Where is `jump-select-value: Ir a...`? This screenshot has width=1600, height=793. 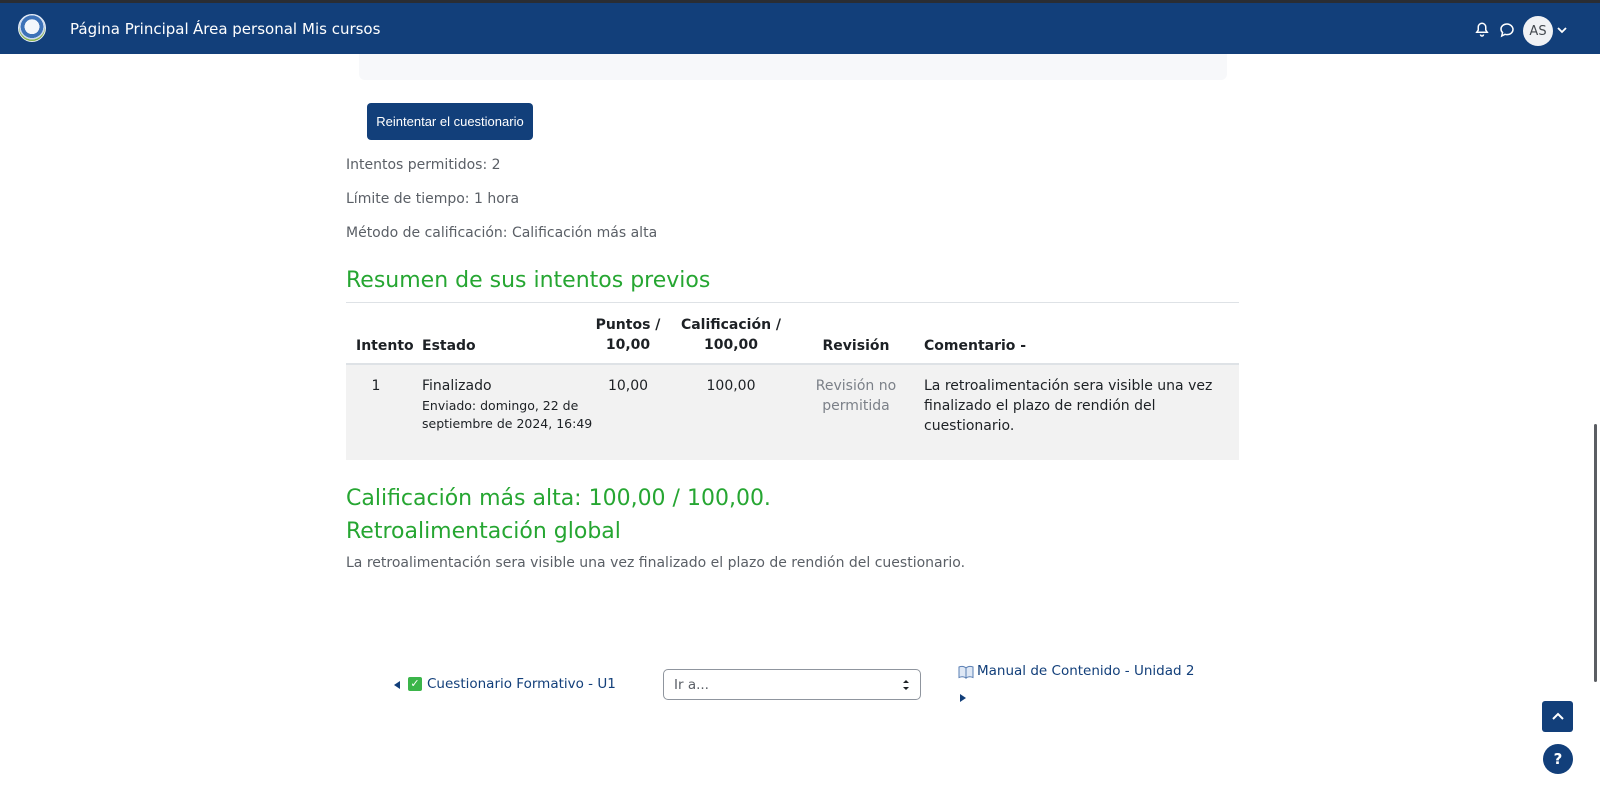
jump-select-value: Ir a... is located at coordinates (691, 684).